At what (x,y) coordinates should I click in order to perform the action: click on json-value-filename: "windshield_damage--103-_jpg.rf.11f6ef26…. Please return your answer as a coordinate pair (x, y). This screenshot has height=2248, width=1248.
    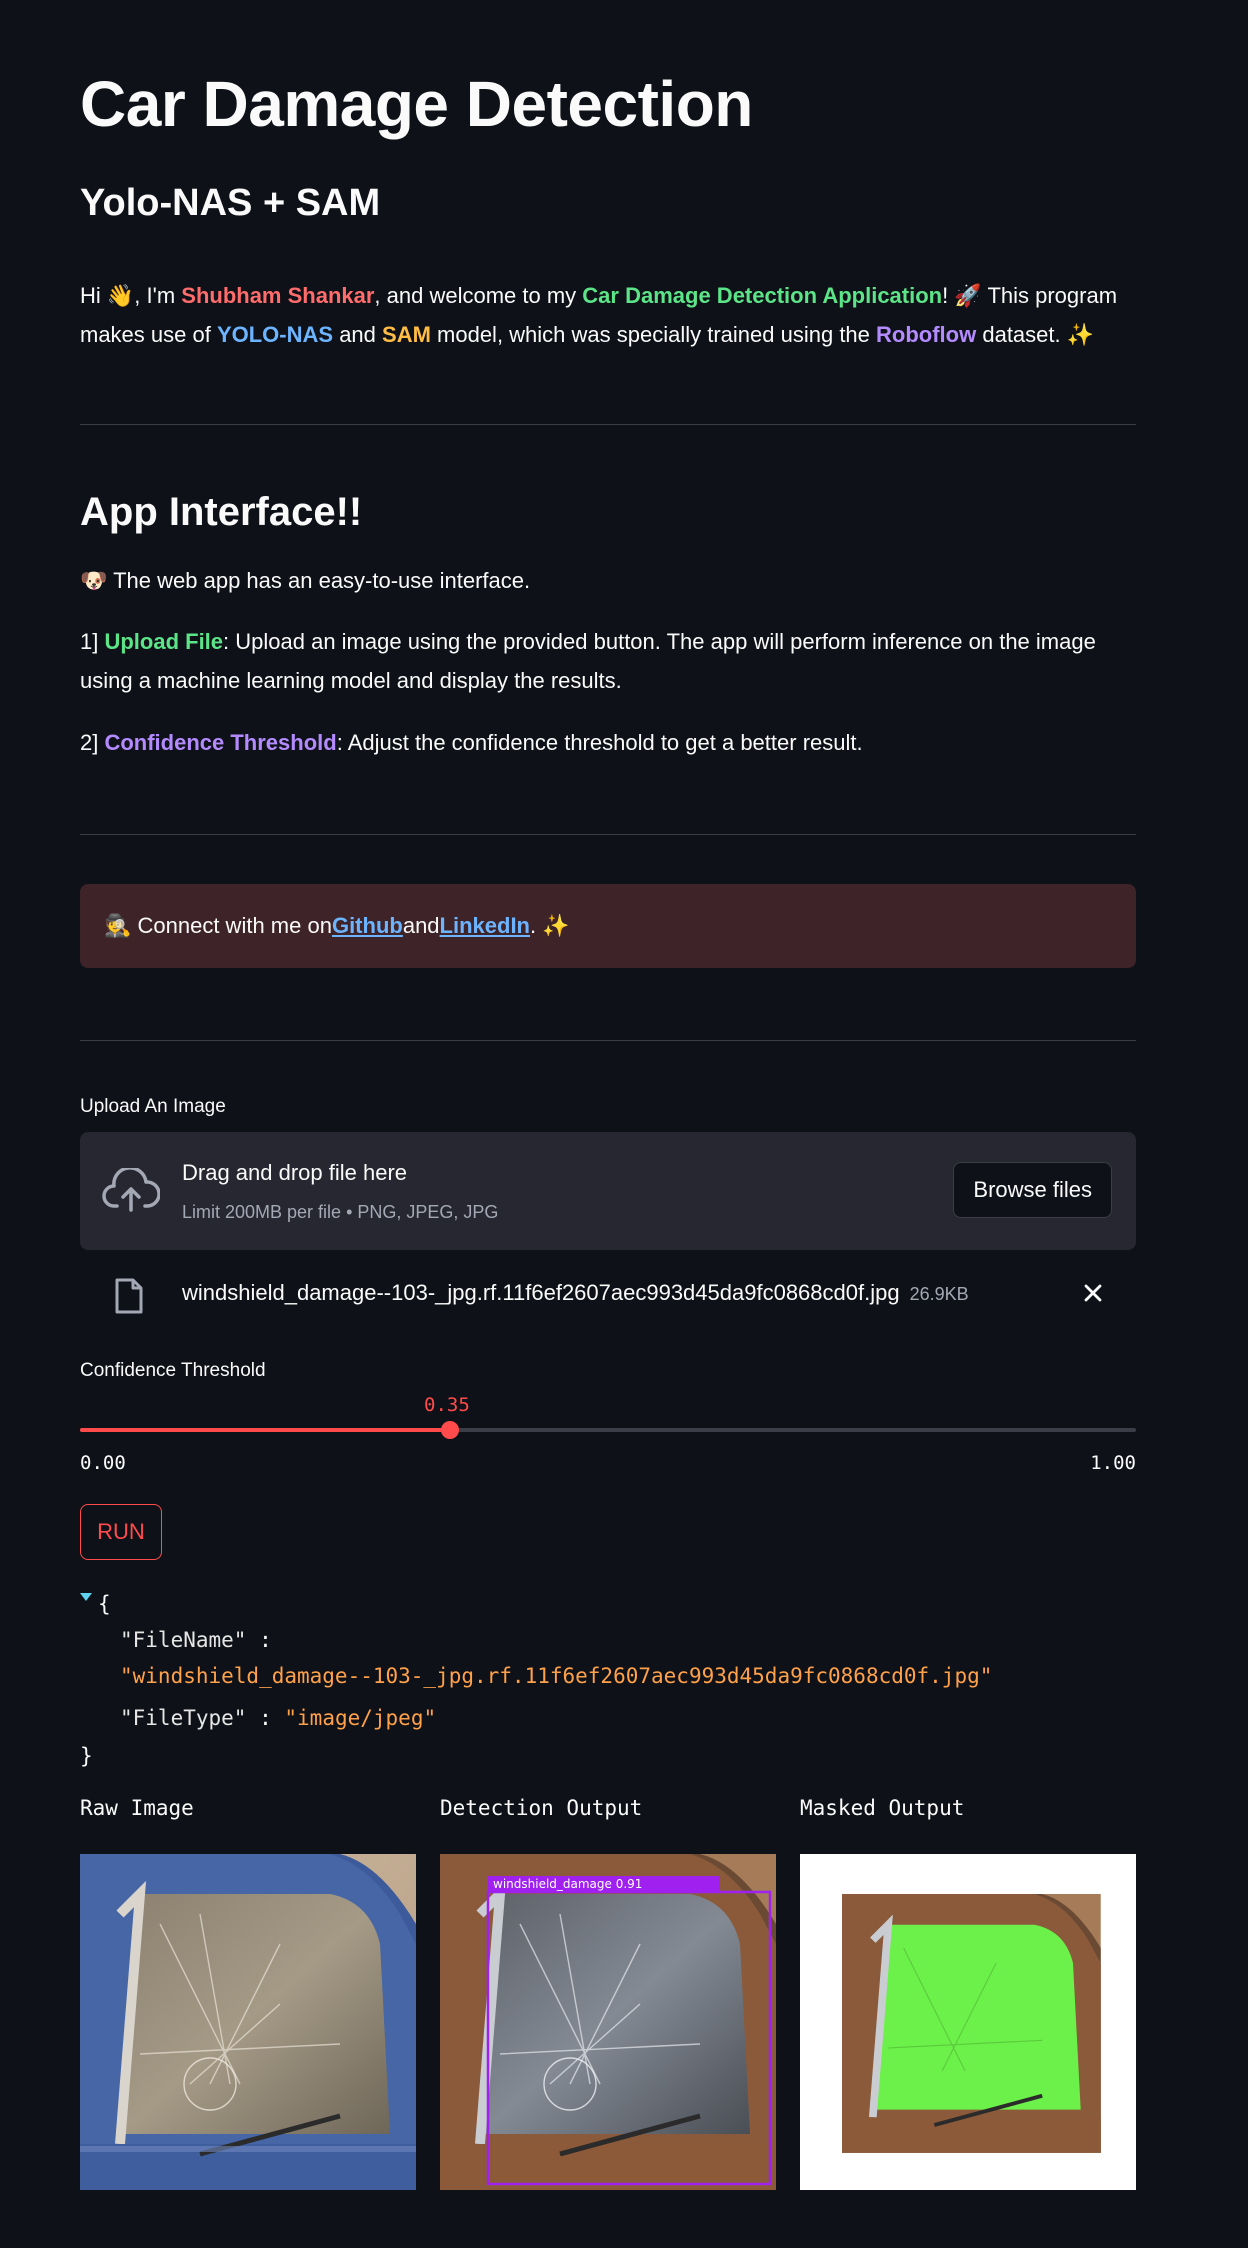
    Looking at the image, I should click on (556, 1676).